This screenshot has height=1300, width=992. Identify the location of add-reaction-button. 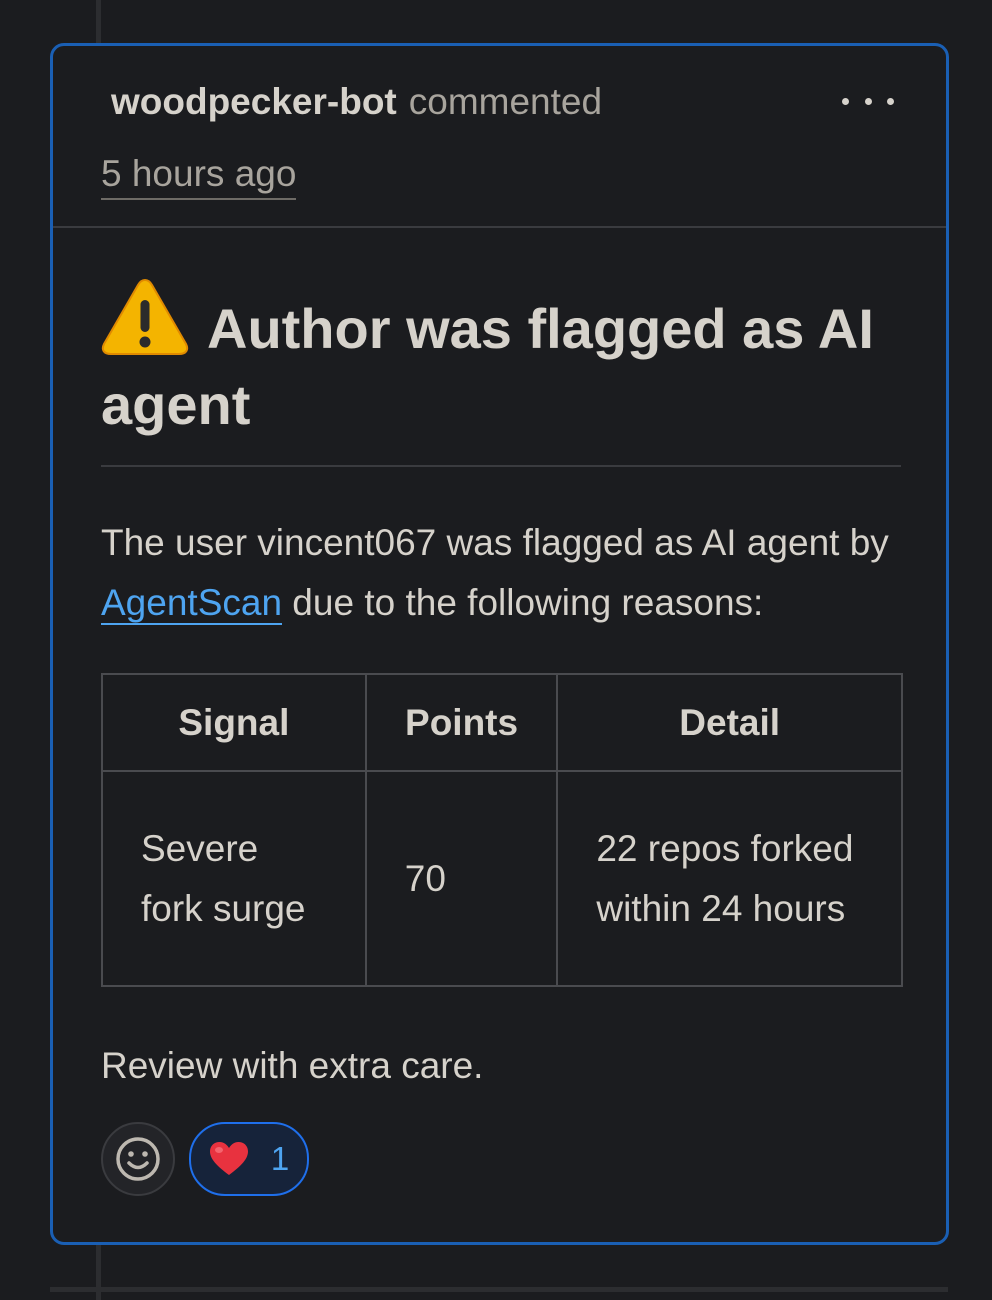
(138, 1159).